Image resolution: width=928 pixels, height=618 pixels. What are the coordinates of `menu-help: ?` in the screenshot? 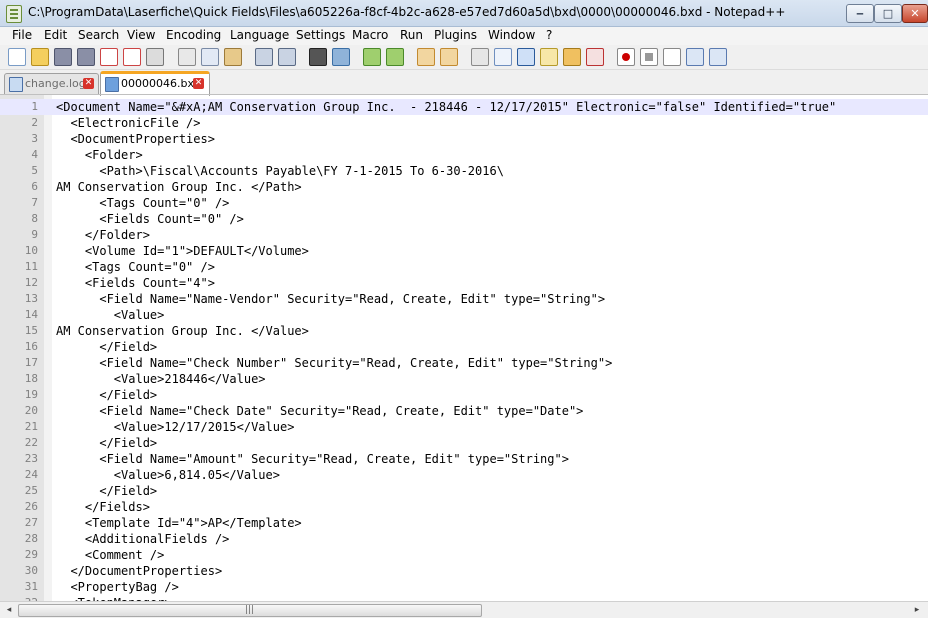 It's located at (549, 35).